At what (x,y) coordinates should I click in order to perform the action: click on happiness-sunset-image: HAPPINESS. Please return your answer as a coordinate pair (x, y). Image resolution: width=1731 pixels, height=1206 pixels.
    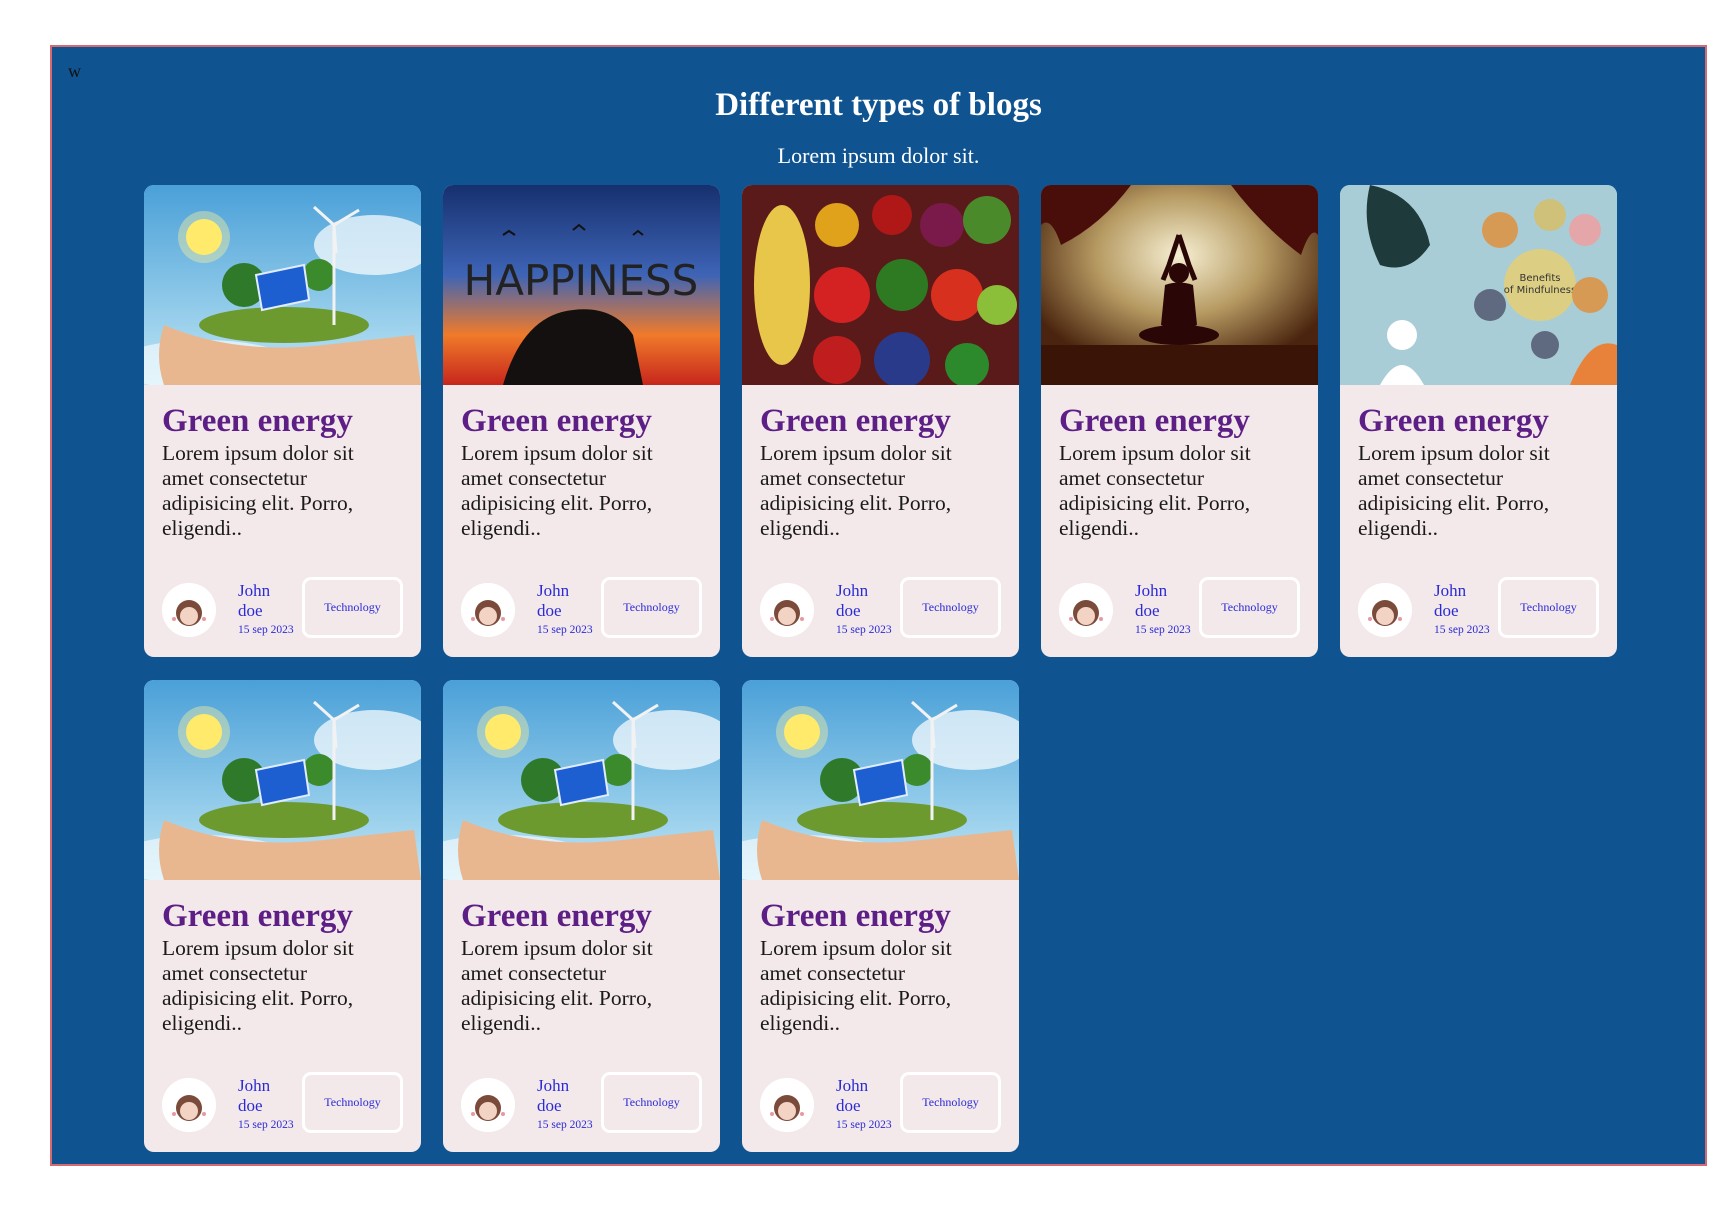
    Looking at the image, I should click on (581, 285).